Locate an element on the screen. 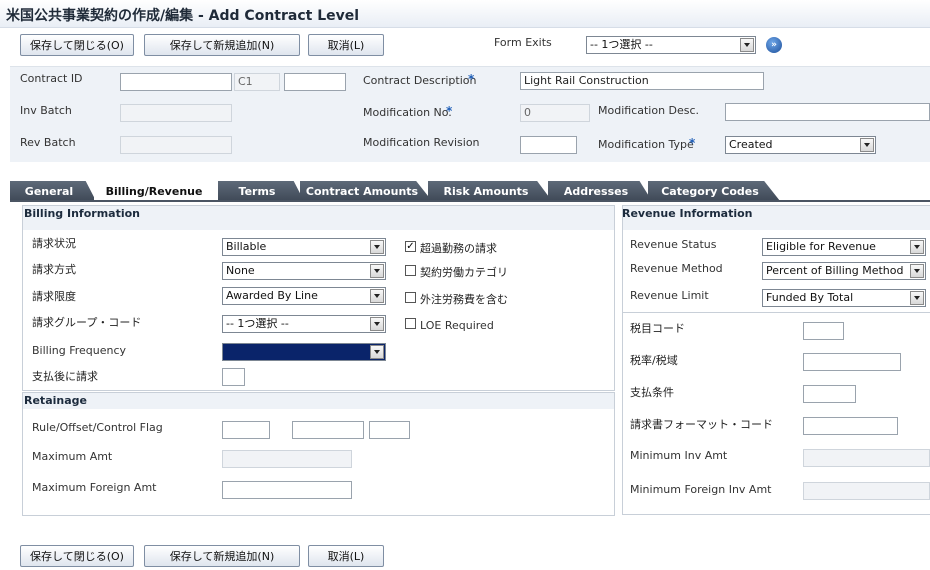 The height and width of the screenshot is (570, 930). billing-limit-select: Awarded By Line is located at coordinates (304, 296).